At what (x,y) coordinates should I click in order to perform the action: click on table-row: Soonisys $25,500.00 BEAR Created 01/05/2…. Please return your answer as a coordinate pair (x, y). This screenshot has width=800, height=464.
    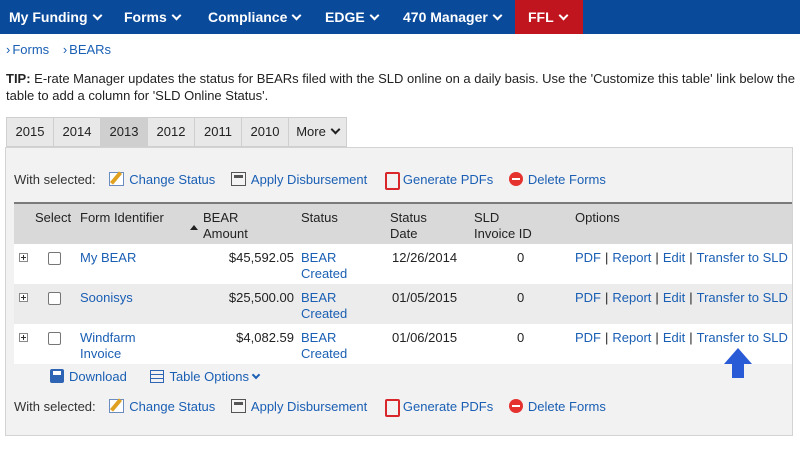
    Looking at the image, I should click on (403, 304).